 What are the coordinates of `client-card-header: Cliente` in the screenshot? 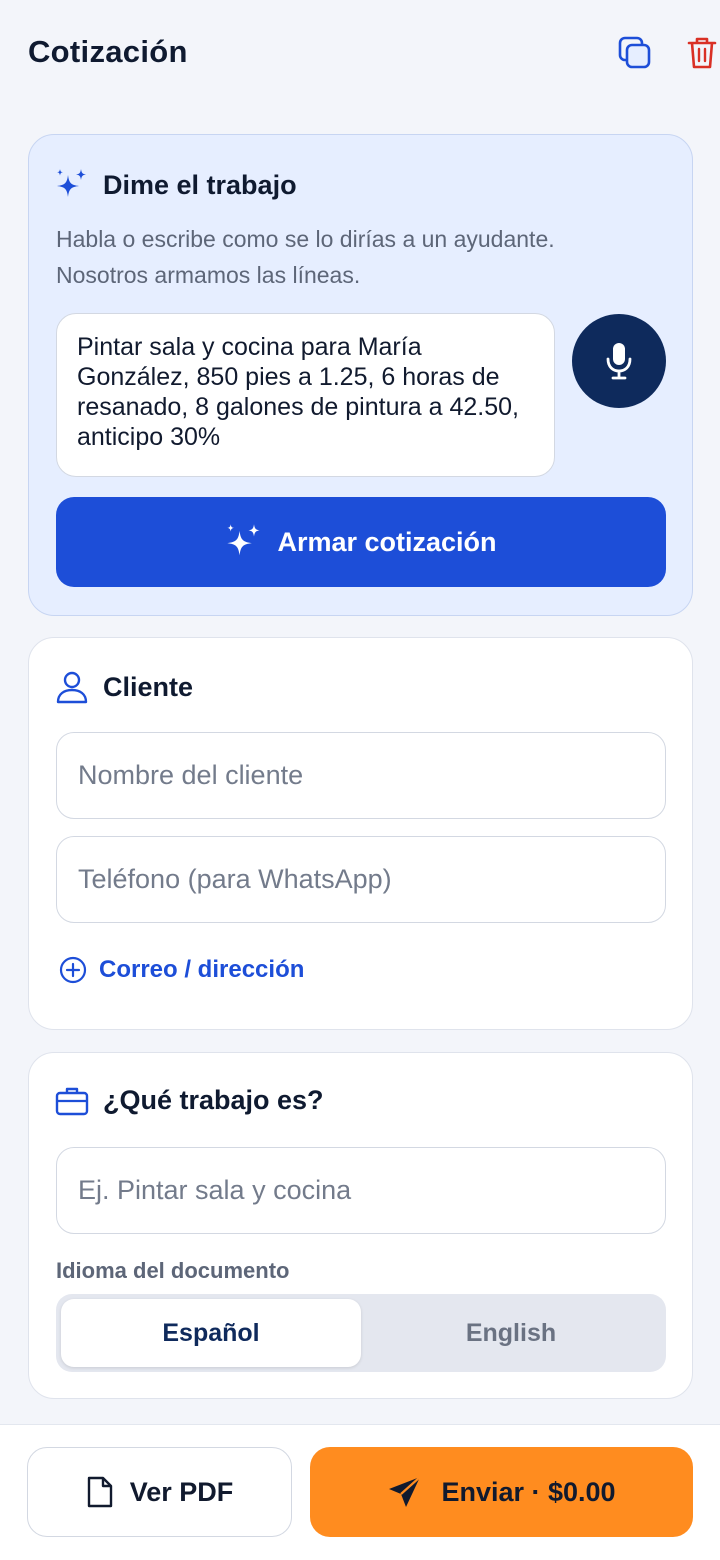 It's located at (124, 687).